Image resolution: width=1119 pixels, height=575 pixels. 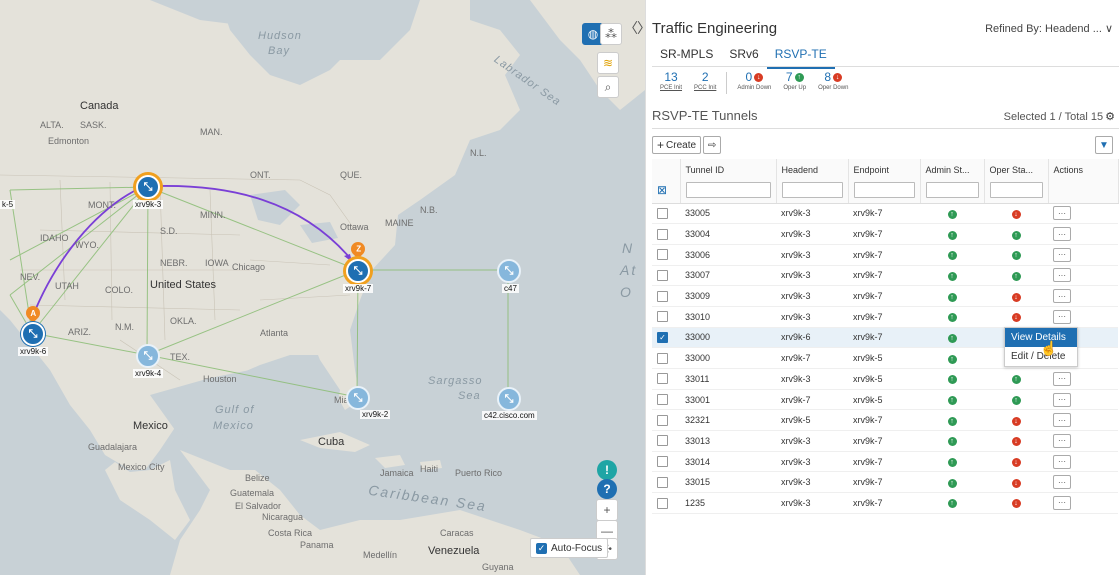 What do you see at coordinates (794, 80) in the screenshot?
I see `stat-oper-up: 7 ↑ Oper Up` at bounding box center [794, 80].